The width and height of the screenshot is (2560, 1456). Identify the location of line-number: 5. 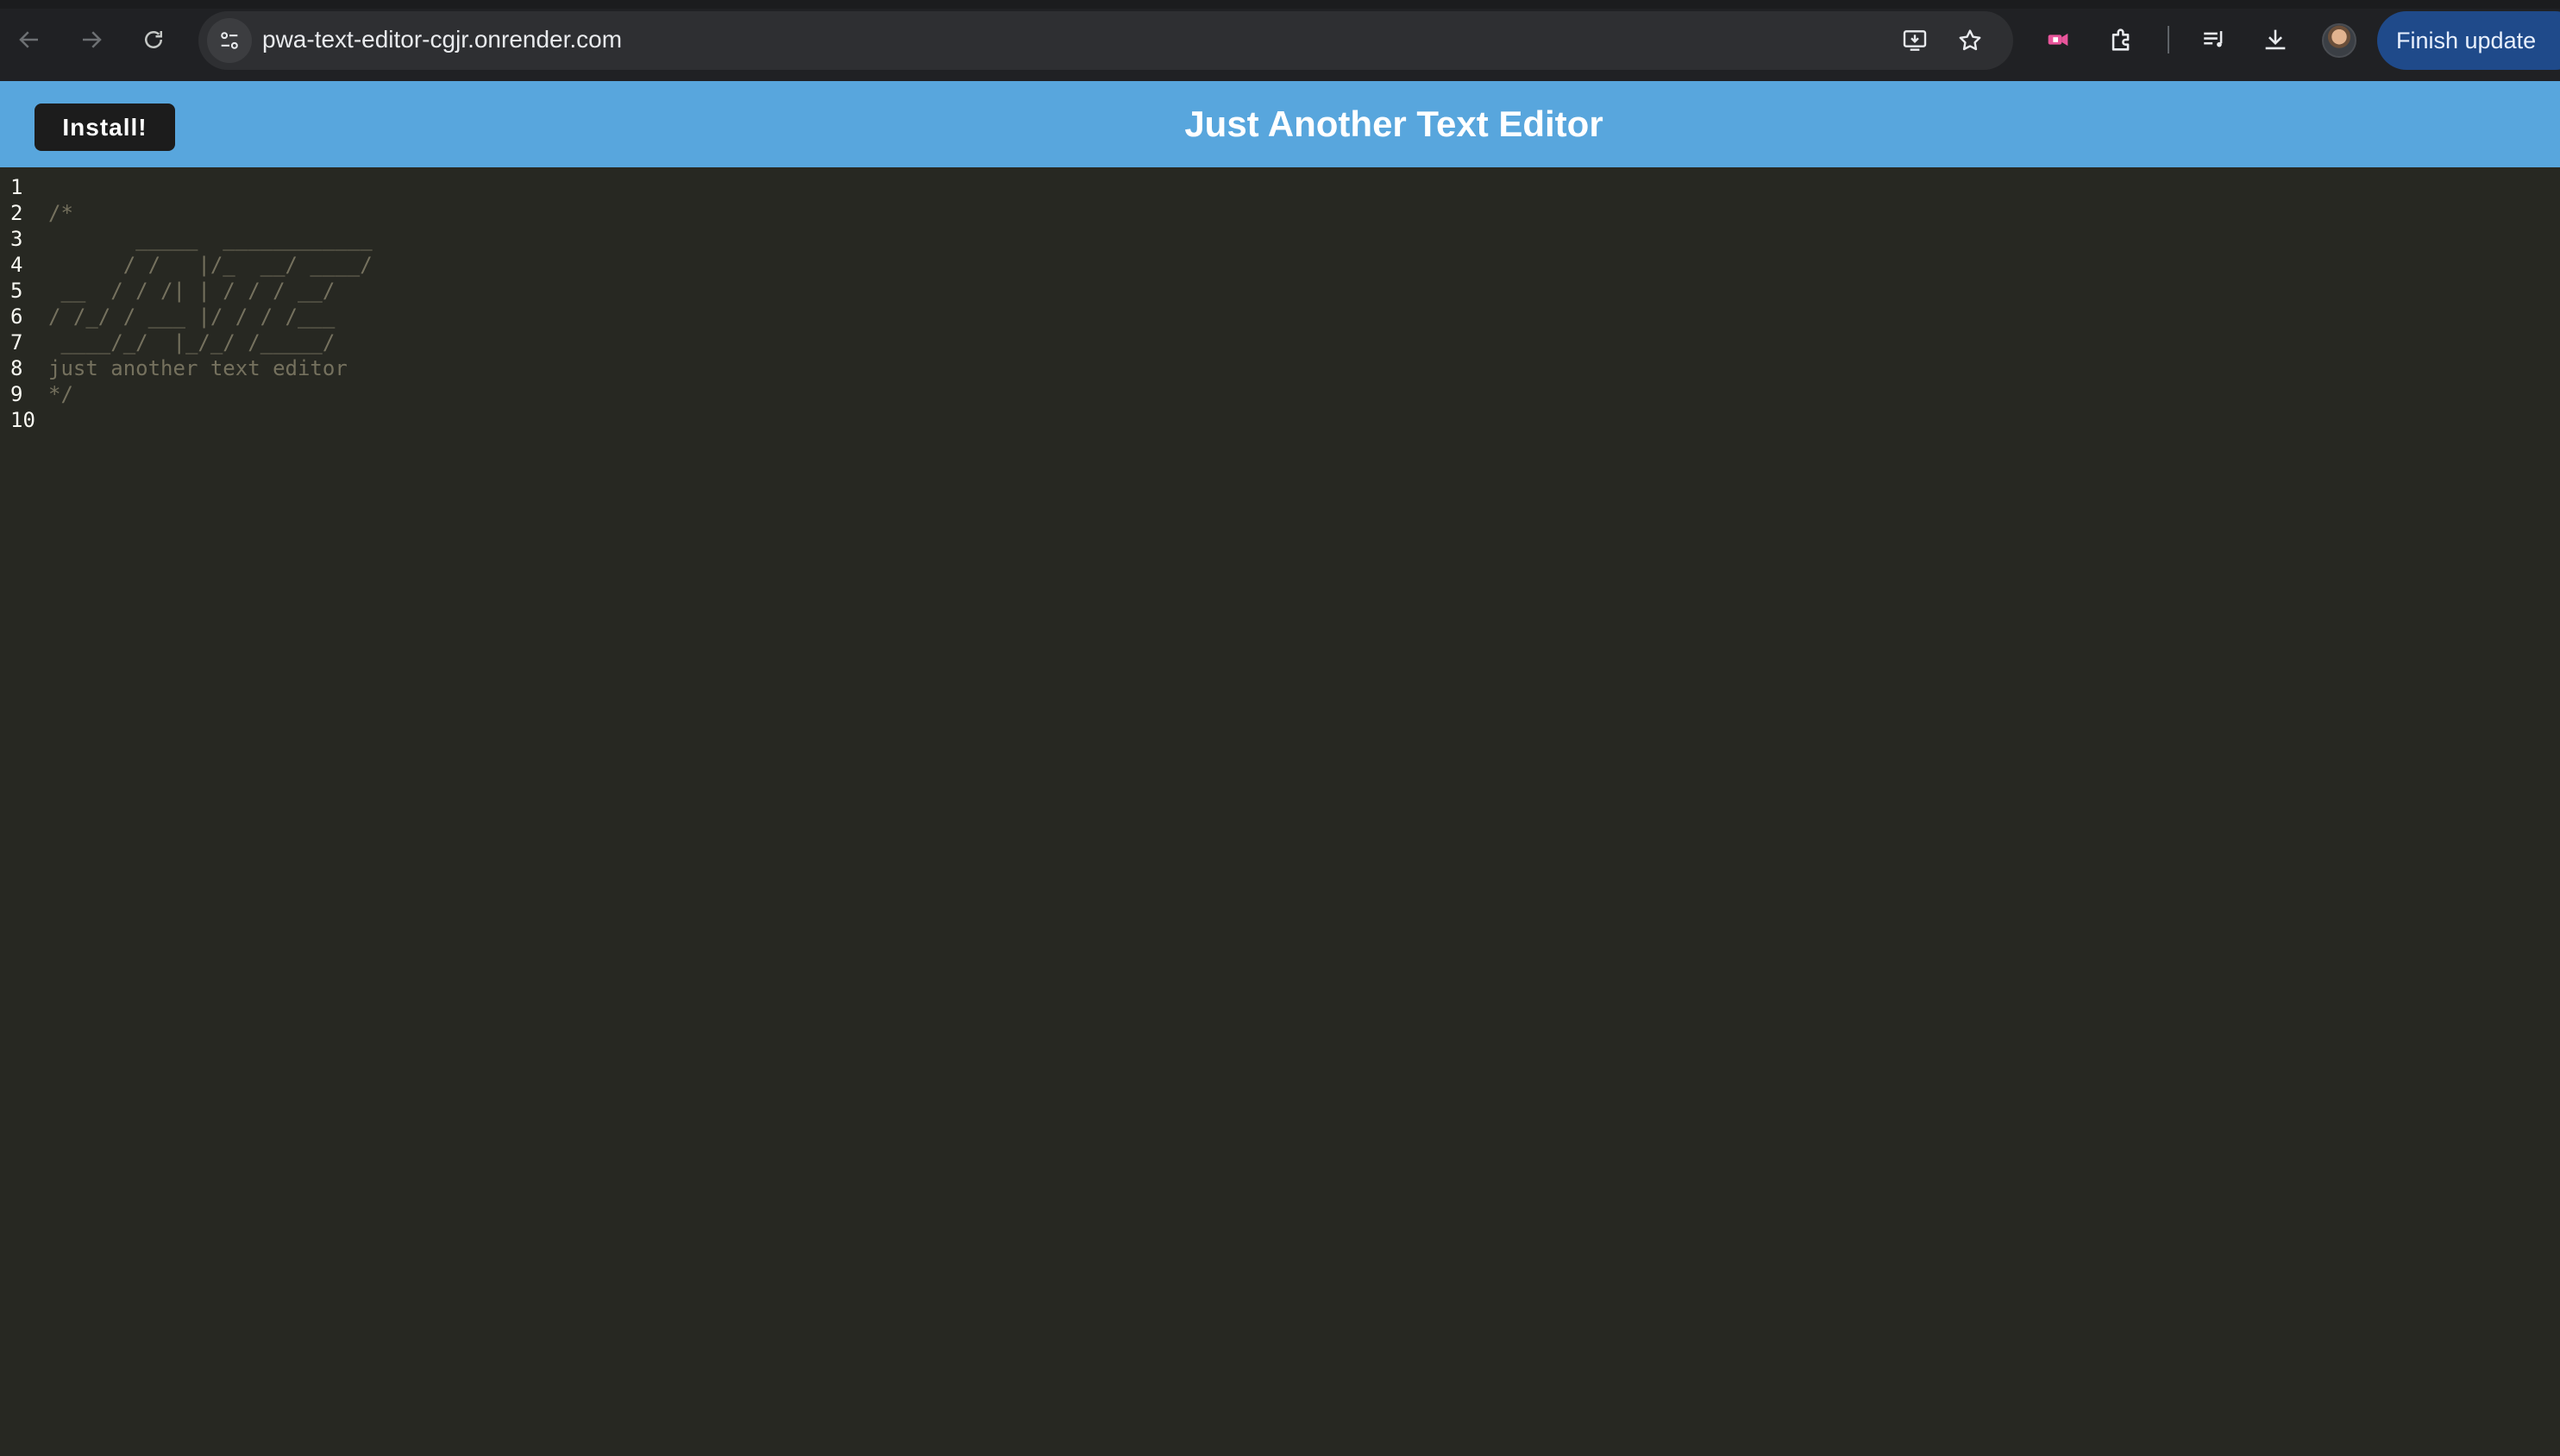
(16, 291).